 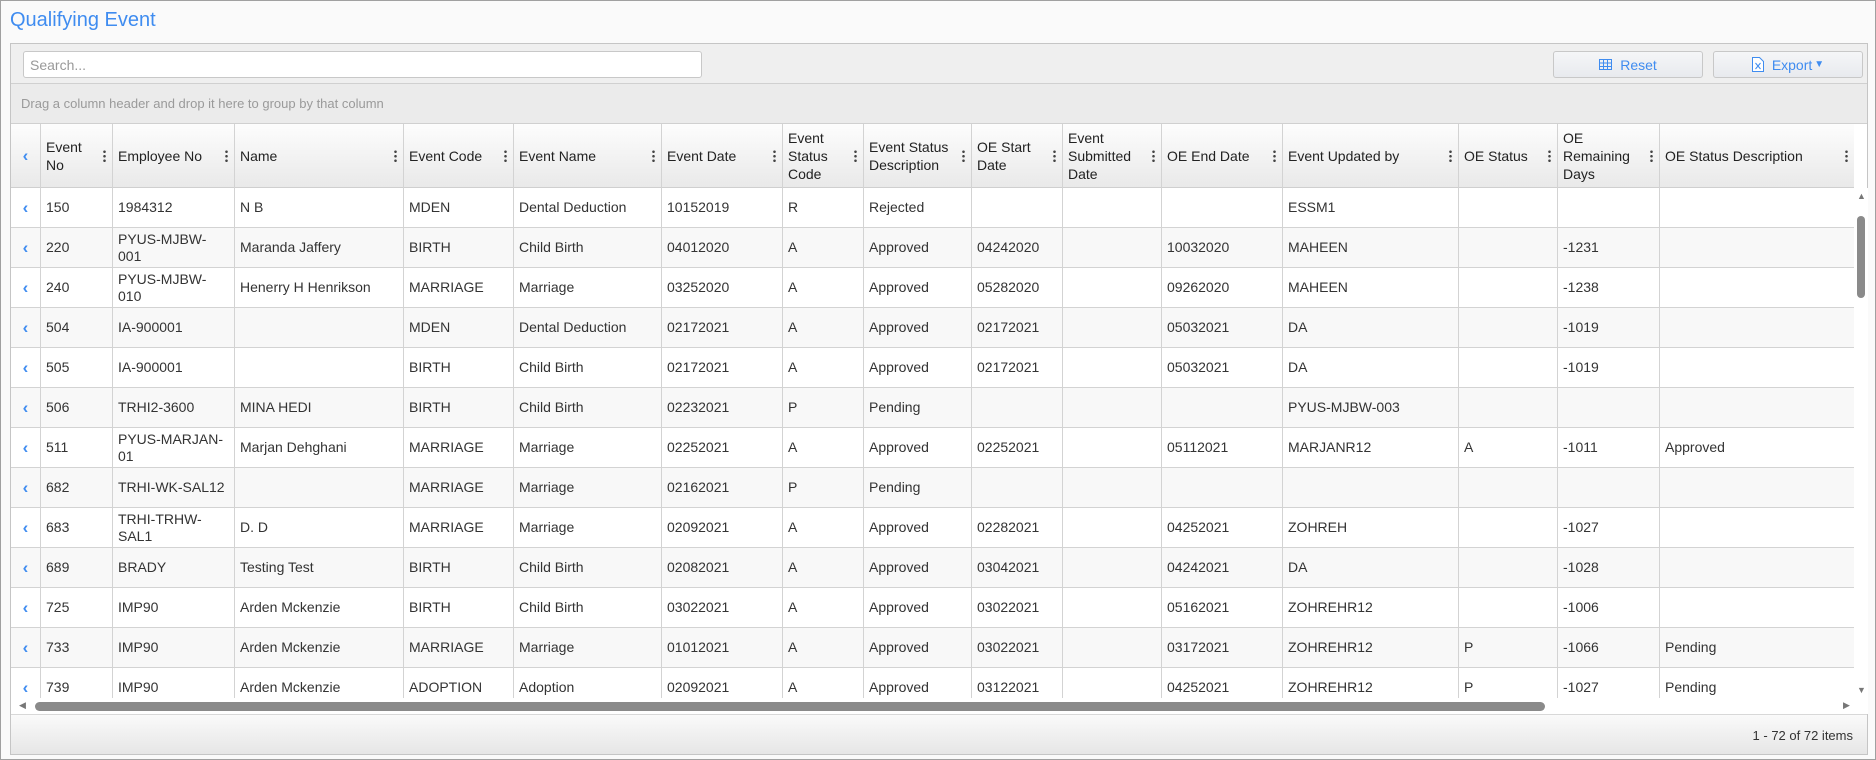 I want to click on column-header-oe-end-date: OE End Date, so click(x=1221, y=156).